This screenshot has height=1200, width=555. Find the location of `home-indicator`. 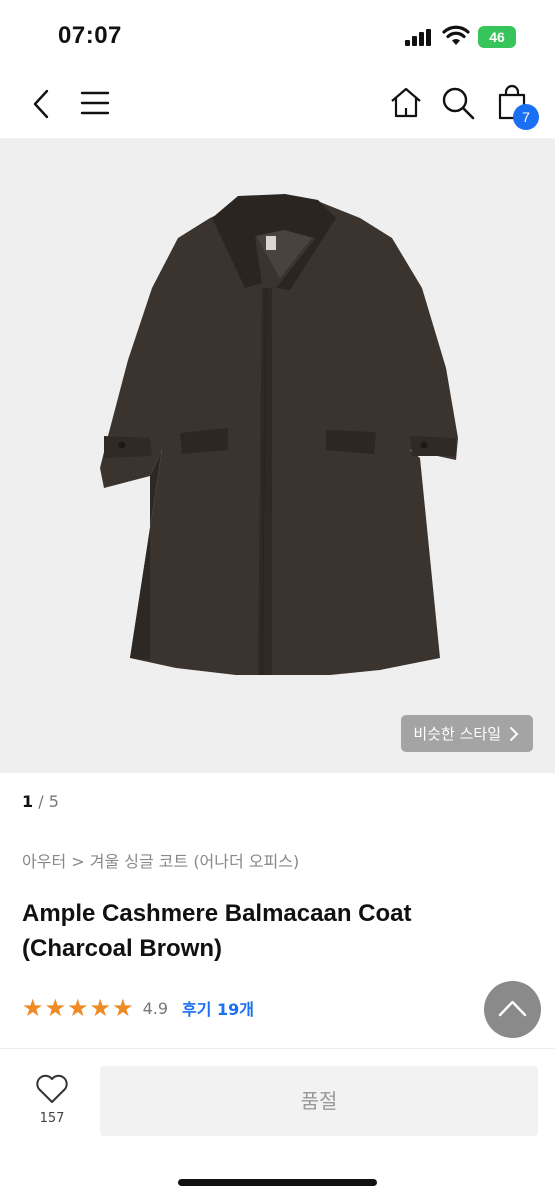

home-indicator is located at coordinates (277, 1182).